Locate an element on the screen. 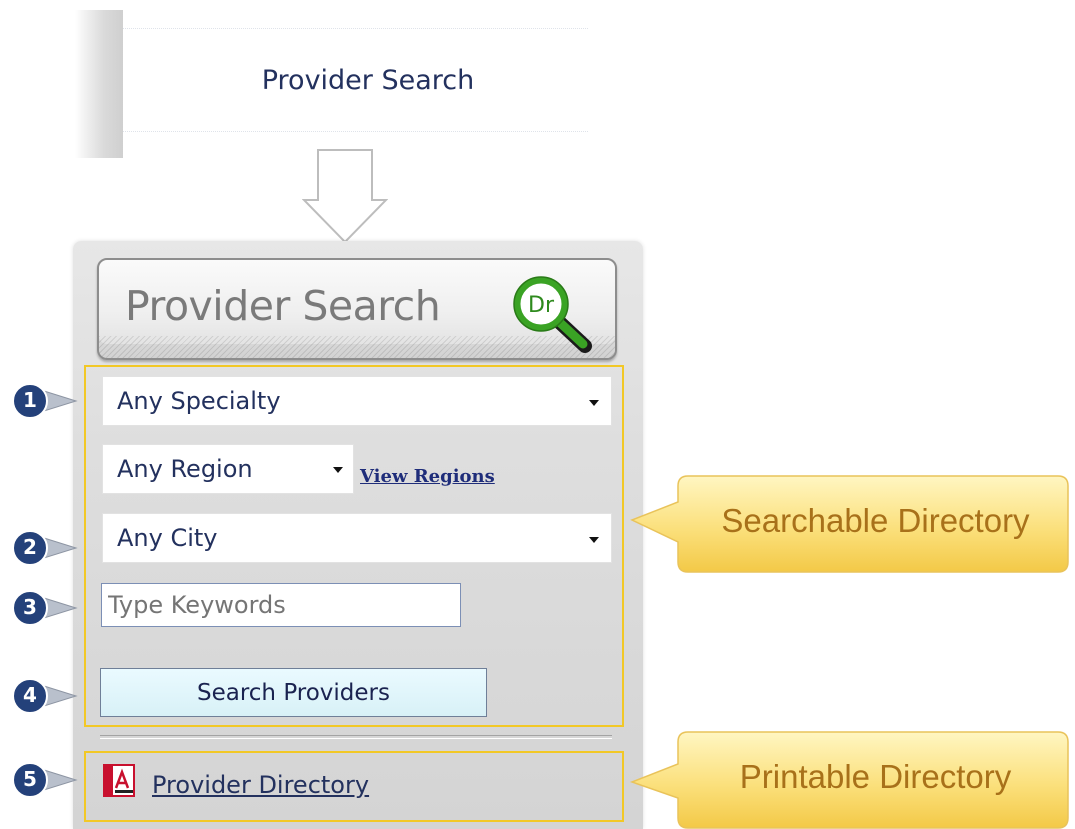 The width and height of the screenshot is (1075, 829). menu-side-strip is located at coordinates (99, 84).